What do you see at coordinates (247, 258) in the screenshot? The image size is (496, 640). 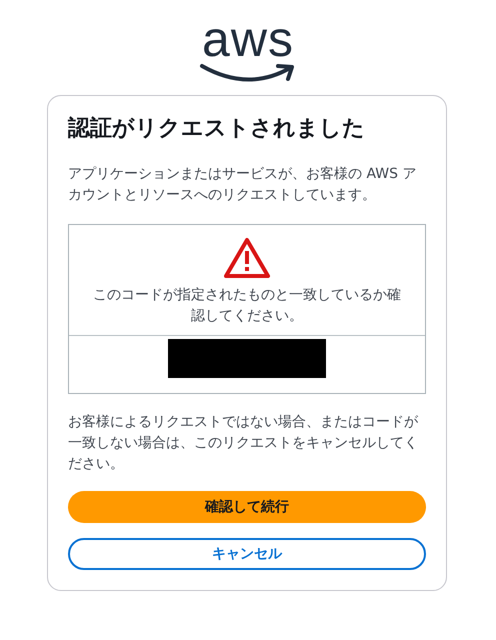 I see `warning-icon` at bounding box center [247, 258].